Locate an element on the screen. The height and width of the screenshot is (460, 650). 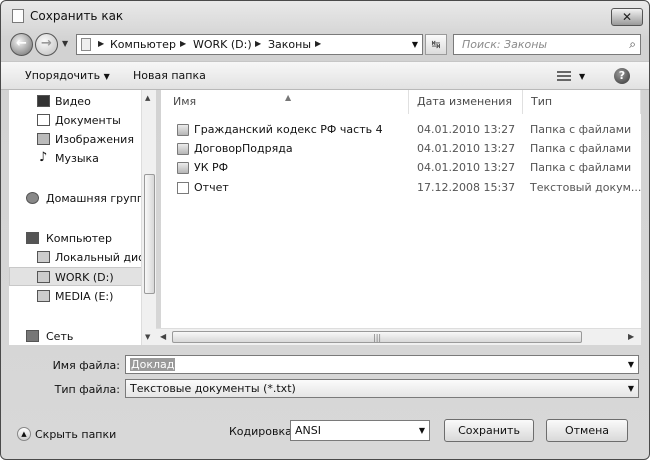
window-title: Сохранить как is located at coordinates (77, 16).